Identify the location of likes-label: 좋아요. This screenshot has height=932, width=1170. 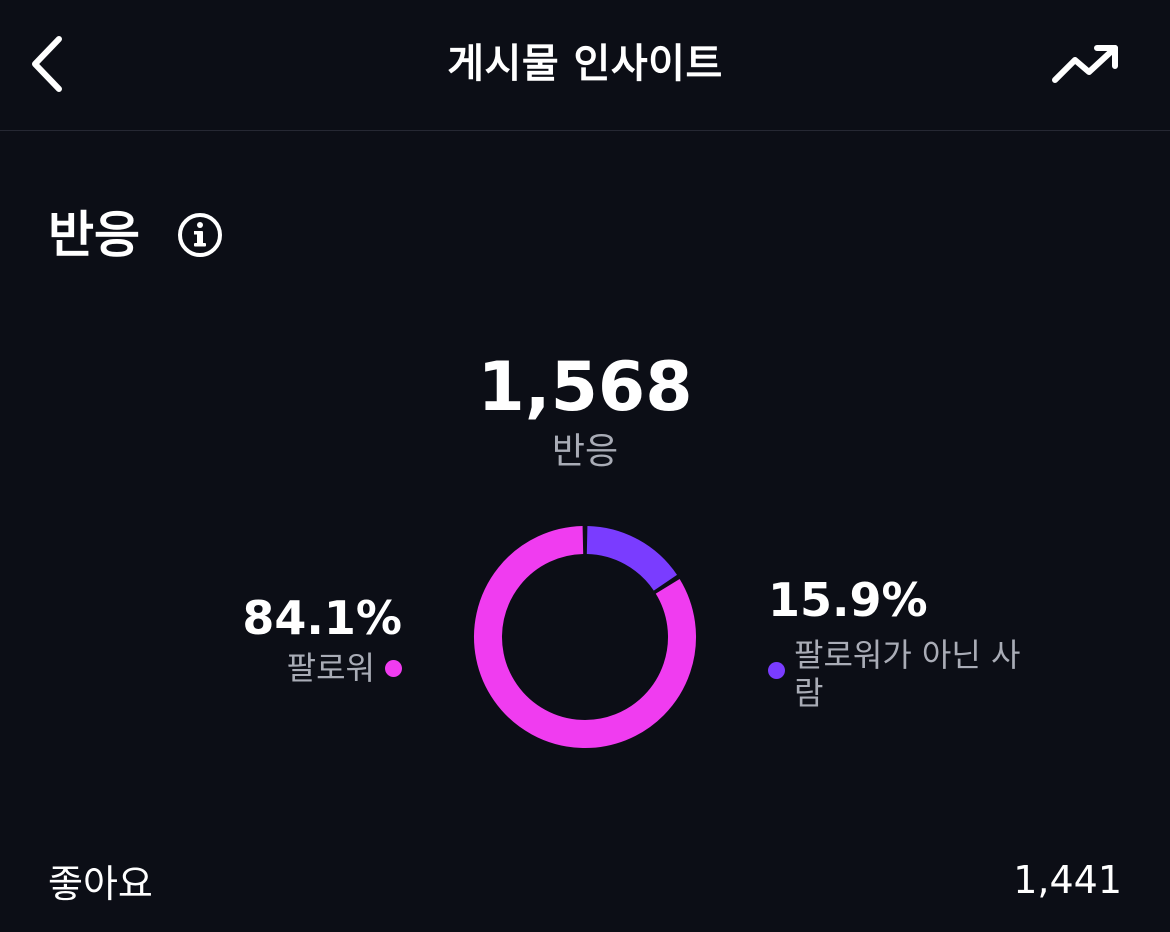
(100, 883).